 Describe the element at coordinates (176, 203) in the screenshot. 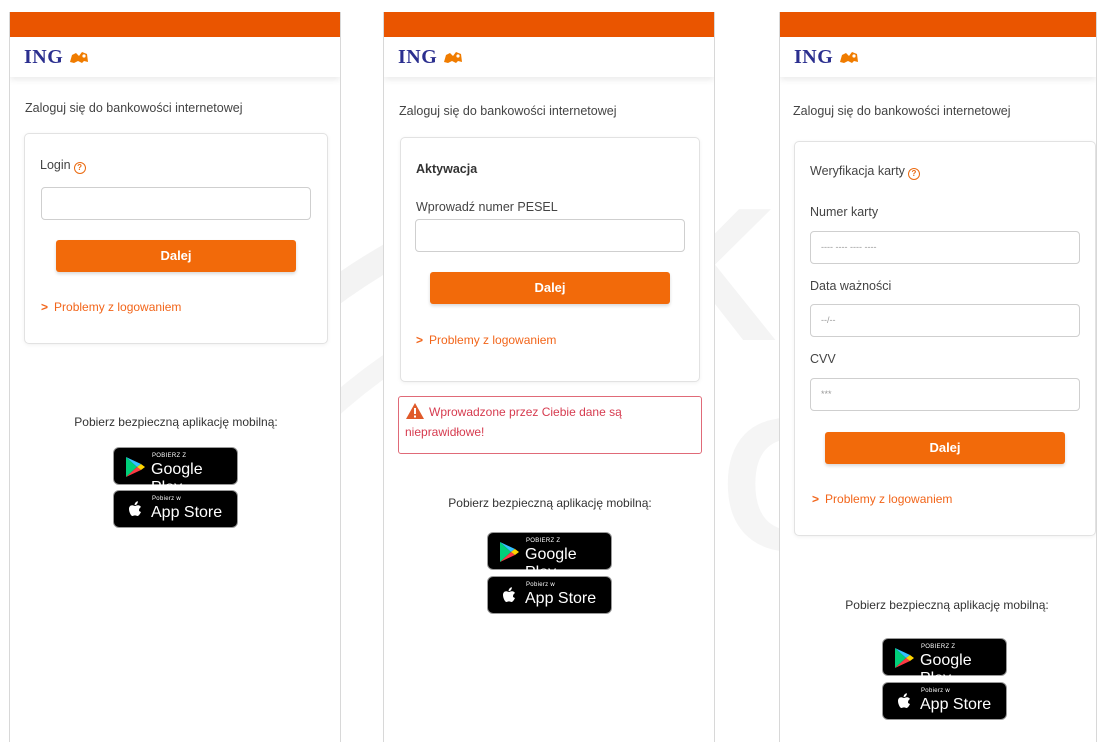

I see `login-input` at that location.